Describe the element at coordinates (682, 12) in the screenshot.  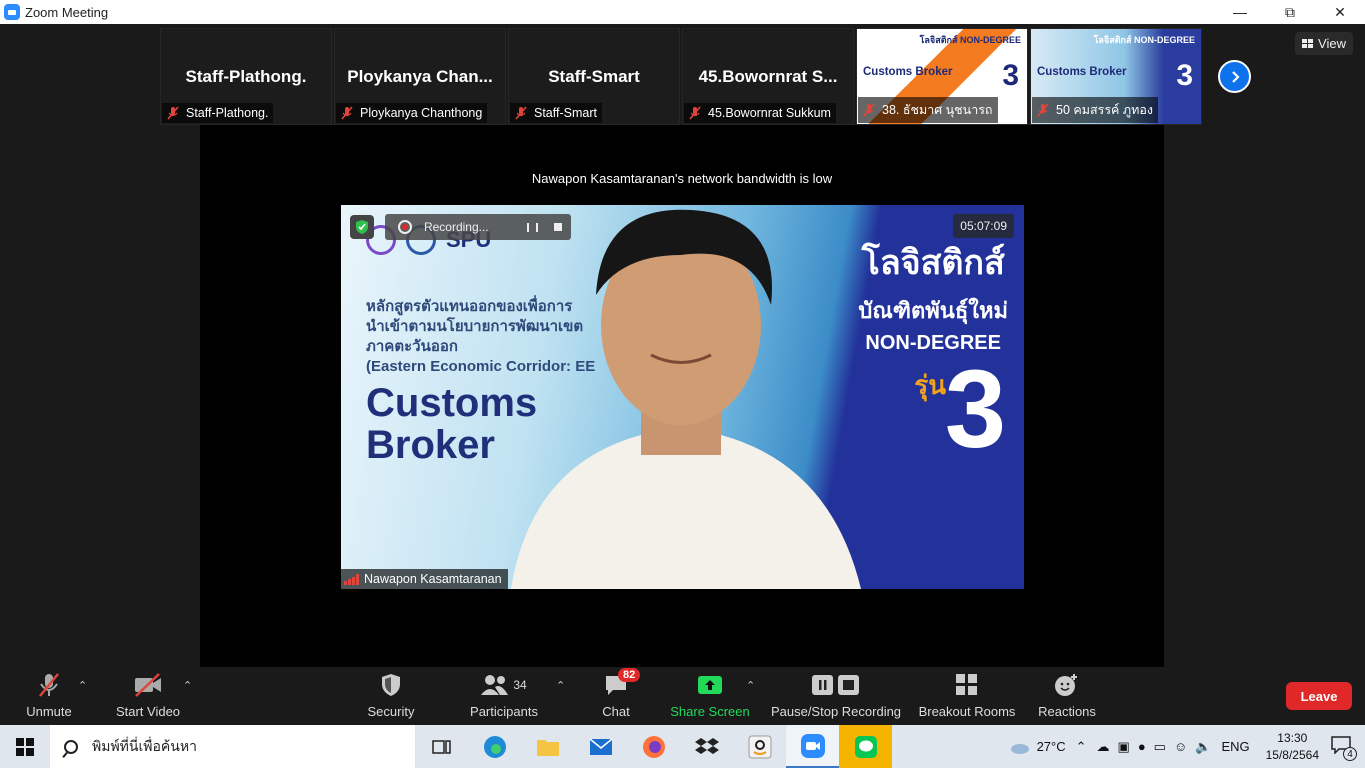
I see `title-bar: Zoom Meeting — ⧉ ✕` at that location.